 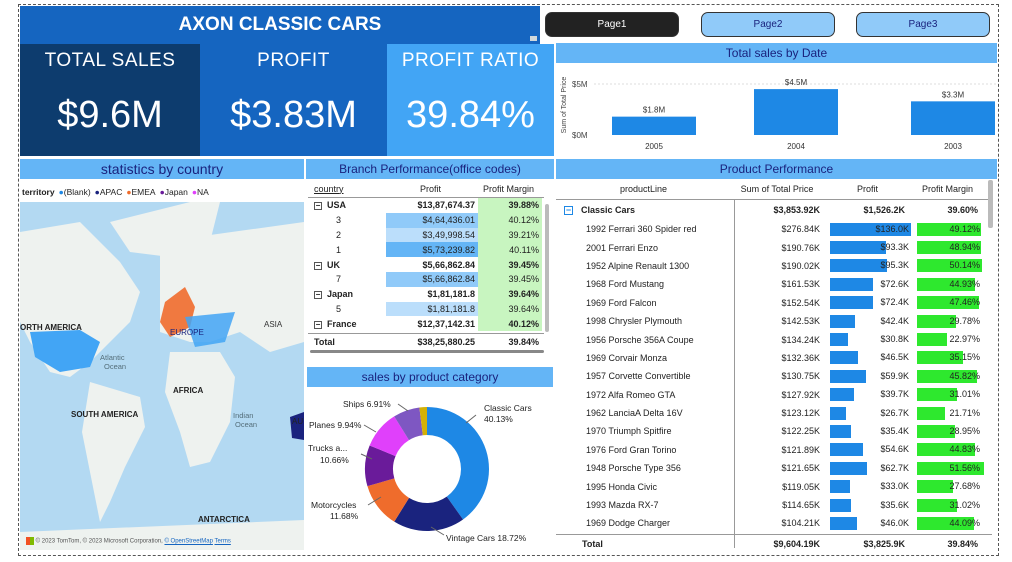 I want to click on x-tick: 2004, so click(x=796, y=146).